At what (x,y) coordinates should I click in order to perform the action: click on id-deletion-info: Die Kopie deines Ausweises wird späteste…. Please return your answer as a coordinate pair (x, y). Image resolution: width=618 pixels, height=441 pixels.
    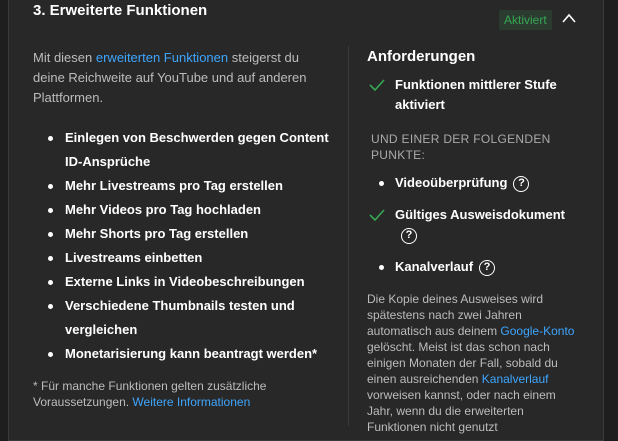
    Looking at the image, I should click on (472, 363).